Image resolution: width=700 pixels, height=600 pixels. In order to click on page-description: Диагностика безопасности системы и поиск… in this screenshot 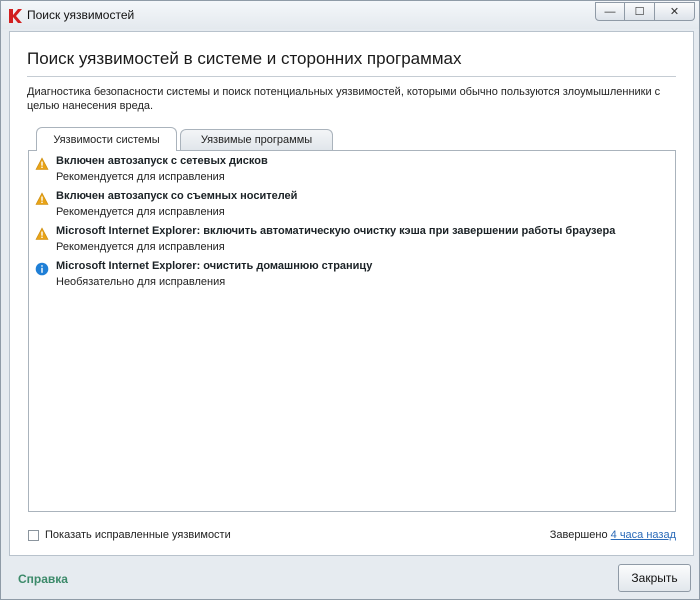, I will do `click(344, 99)`.